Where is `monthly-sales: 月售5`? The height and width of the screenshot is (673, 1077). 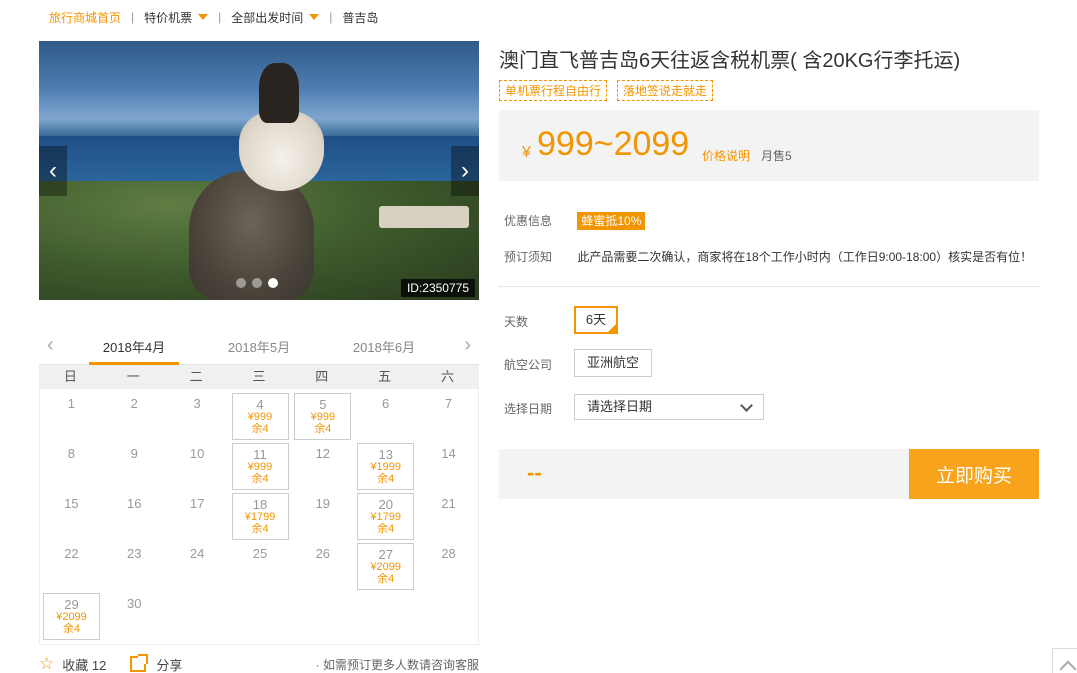 monthly-sales: 月售5 is located at coordinates (776, 156).